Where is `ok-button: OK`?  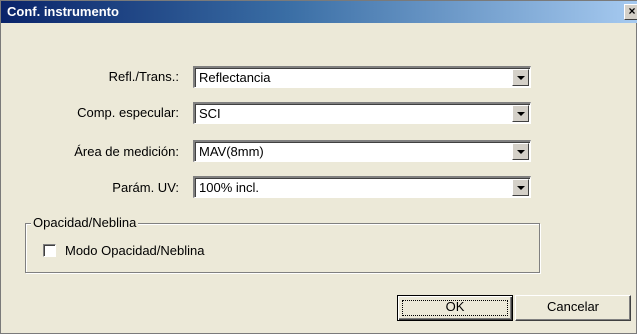
ok-button: OK is located at coordinates (455, 308).